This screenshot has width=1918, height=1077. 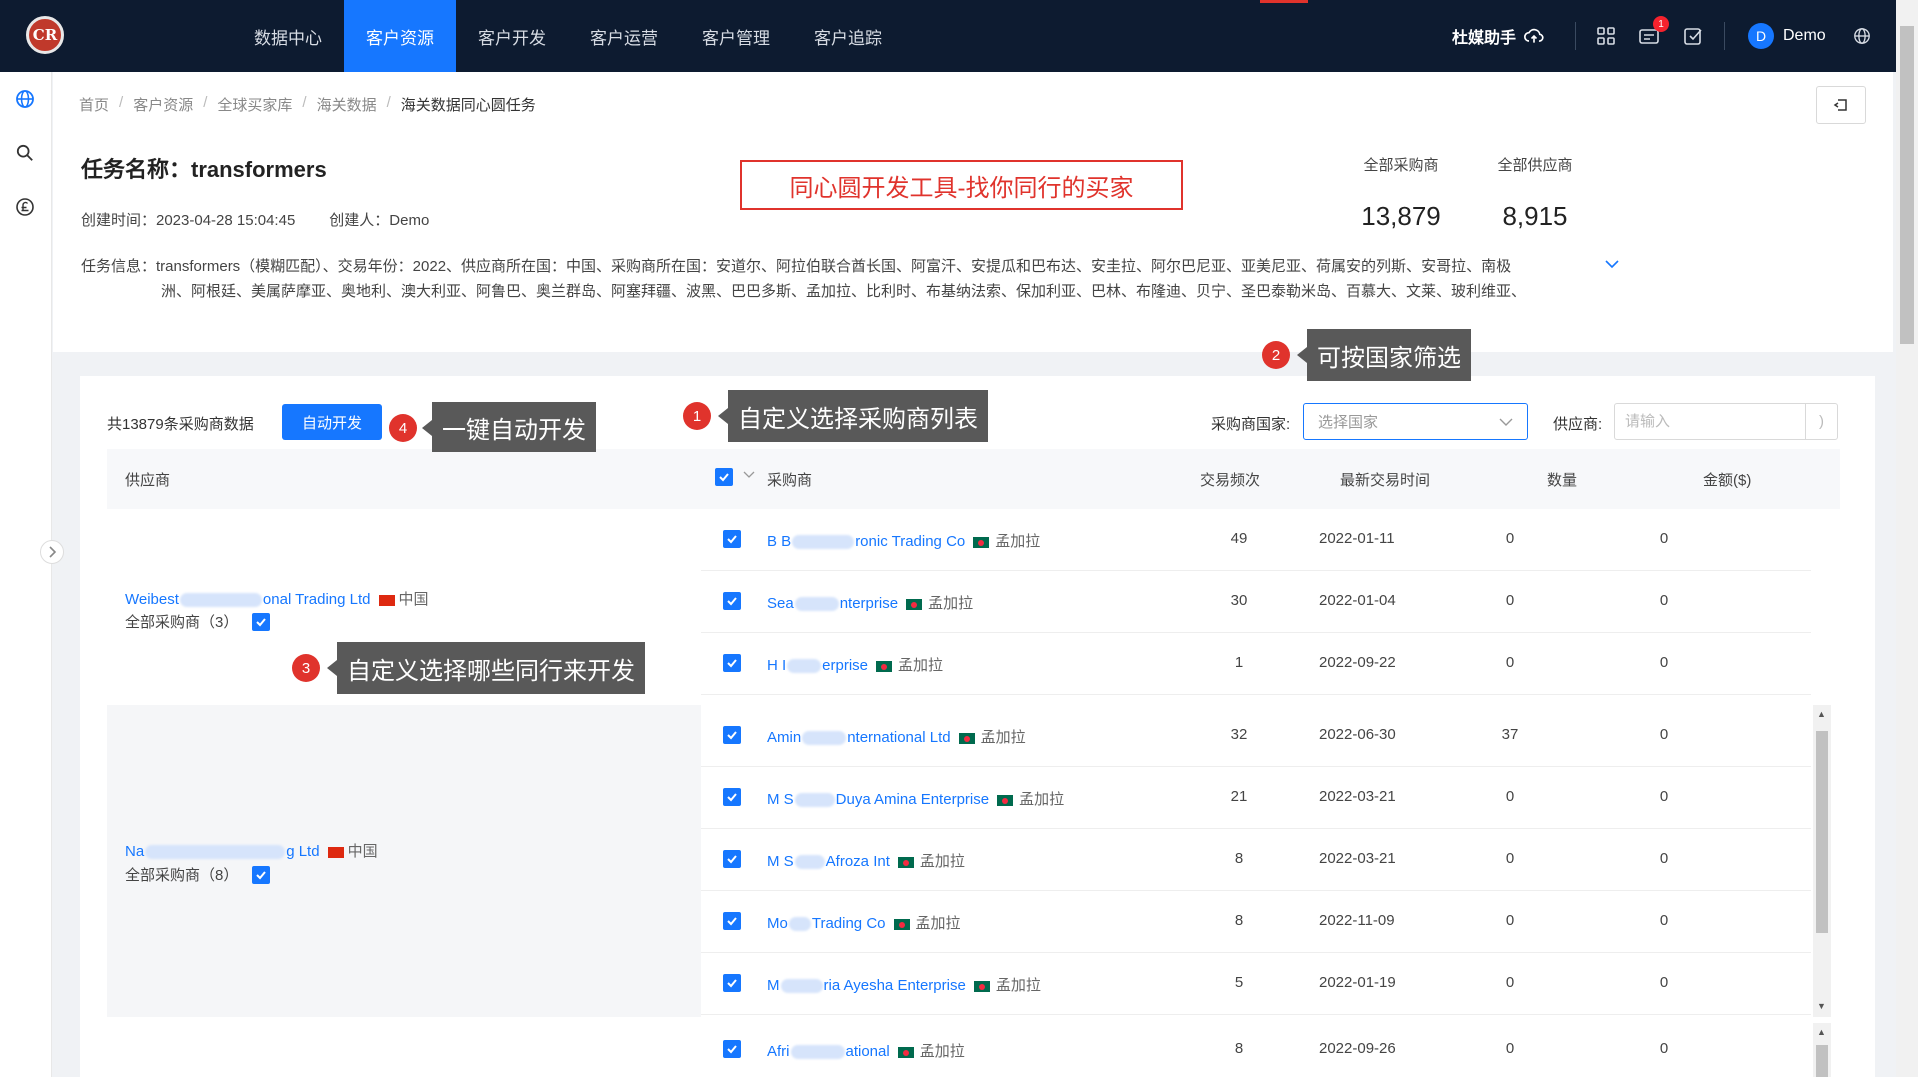 What do you see at coordinates (188, 220) in the screenshot?
I see `created-time: 创建时间：2023-04-28 15:04:45` at bounding box center [188, 220].